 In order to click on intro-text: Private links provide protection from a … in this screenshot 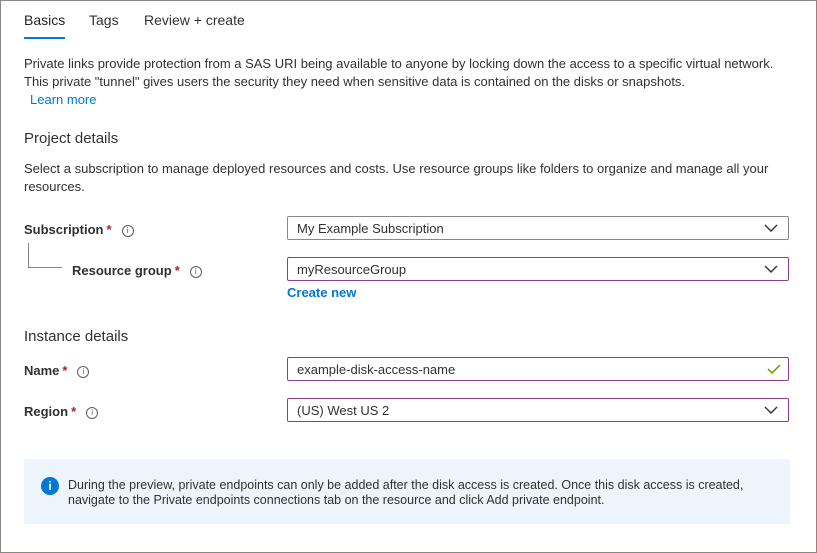, I will do `click(399, 72)`.